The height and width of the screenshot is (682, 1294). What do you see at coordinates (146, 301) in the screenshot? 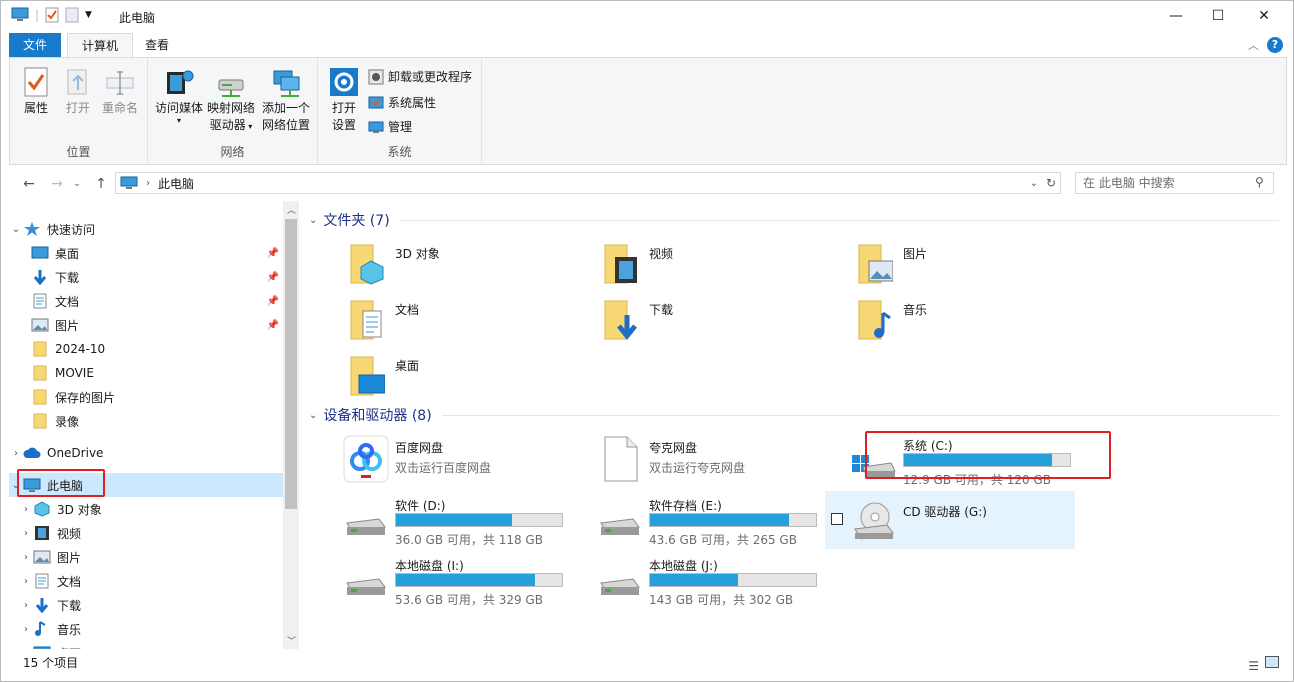
I see `nav-item-documents: 文档 📌` at bounding box center [146, 301].